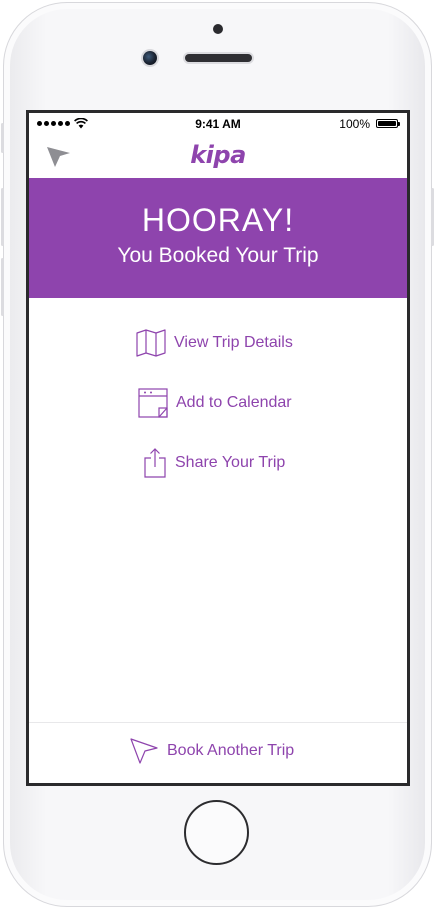 Image resolution: width=436 pixels, height=911 pixels. What do you see at coordinates (151, 343) in the screenshot?
I see `map-icon` at bounding box center [151, 343].